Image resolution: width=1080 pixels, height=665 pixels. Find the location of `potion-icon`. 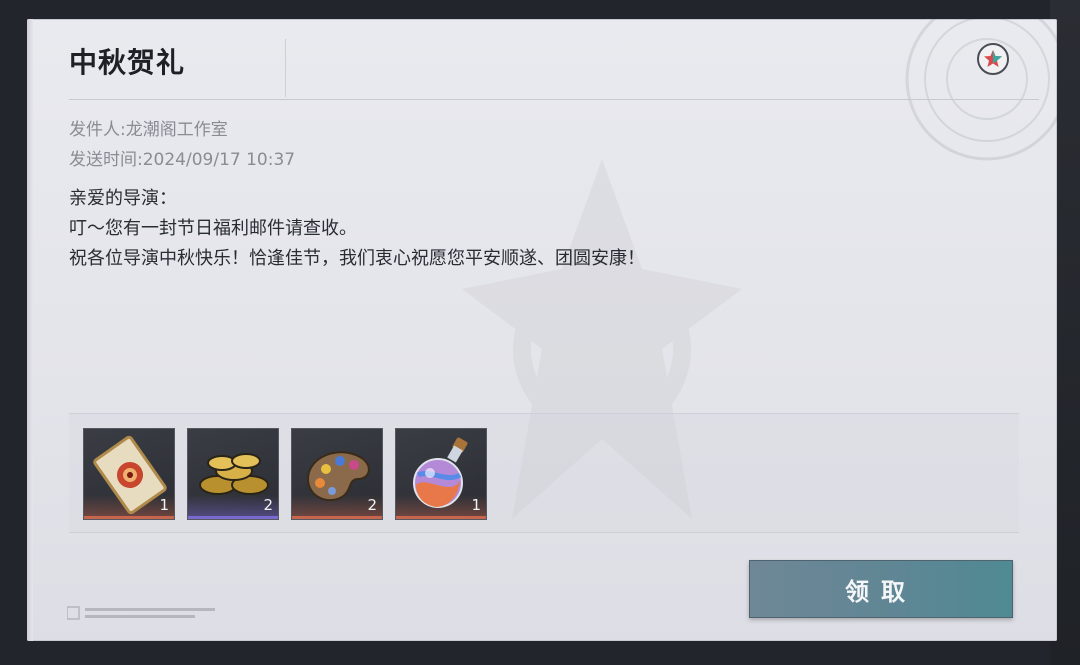

potion-icon is located at coordinates (440, 472).